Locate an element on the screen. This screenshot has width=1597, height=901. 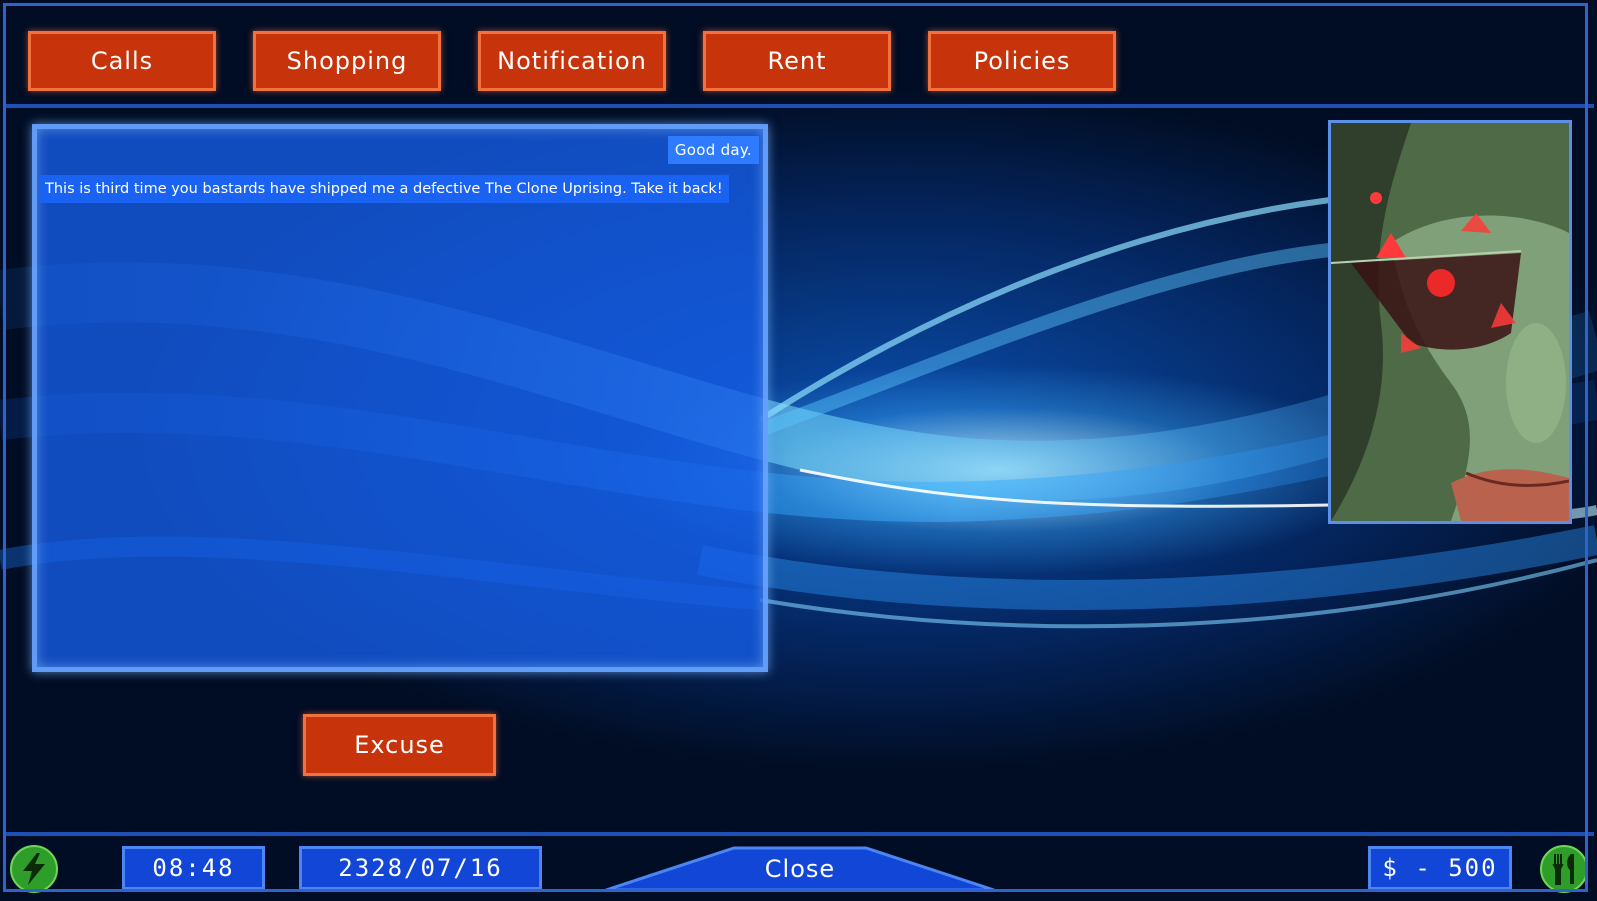
tab-calls: Calls is located at coordinates (122, 61).